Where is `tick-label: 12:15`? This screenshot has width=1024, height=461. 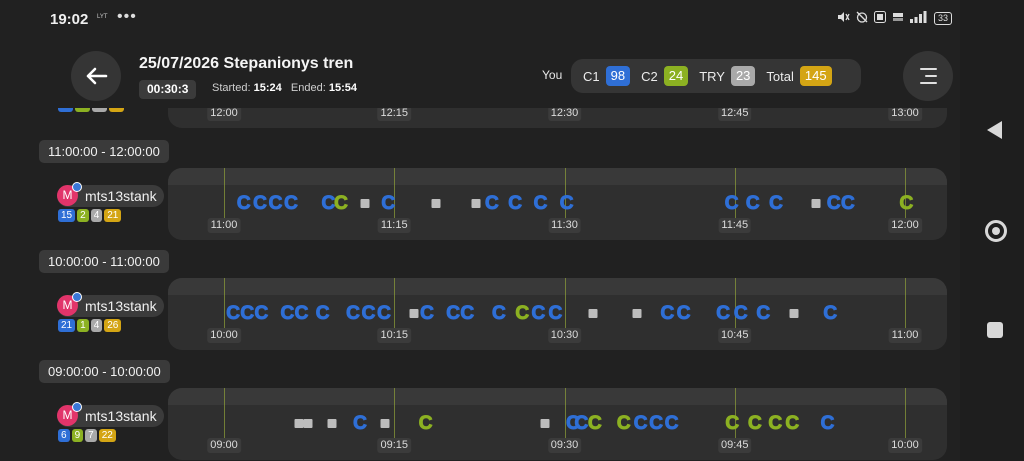
tick-label: 12:15 is located at coordinates (394, 114).